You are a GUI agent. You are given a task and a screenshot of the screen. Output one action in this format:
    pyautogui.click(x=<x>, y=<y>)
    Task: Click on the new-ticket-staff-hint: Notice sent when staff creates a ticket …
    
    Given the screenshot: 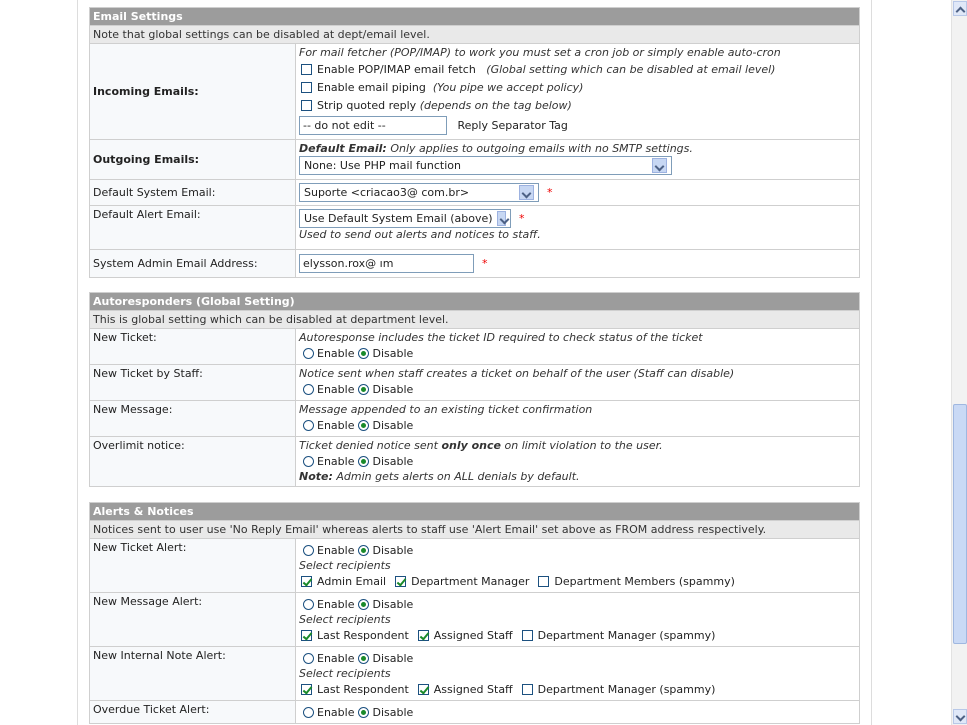 What is the action you would take?
    pyautogui.click(x=517, y=373)
    